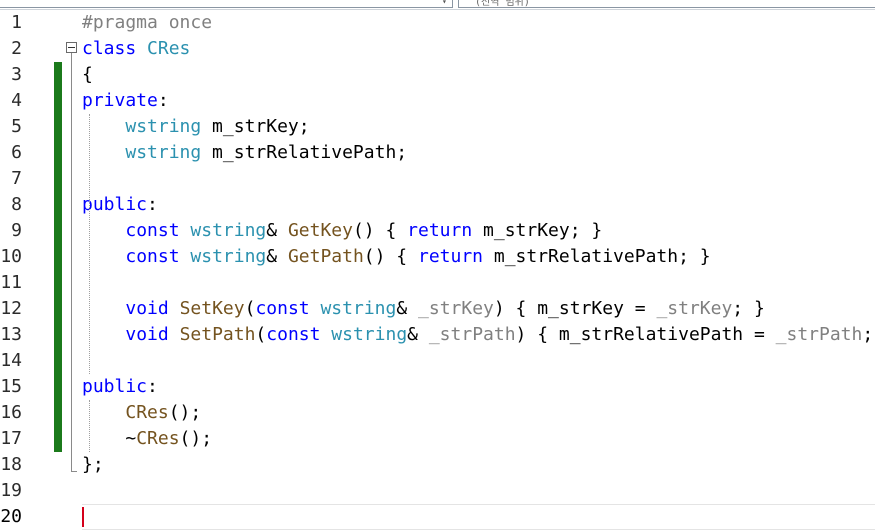 This screenshot has height=531, width=875. I want to click on line-number: 8, so click(16, 204).